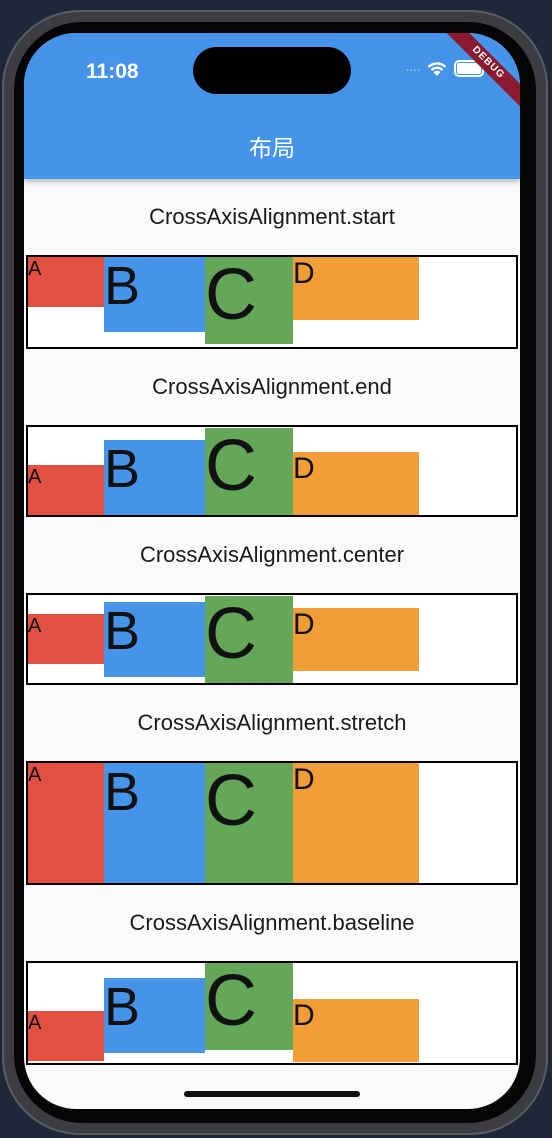 Image resolution: width=552 pixels, height=1138 pixels. I want to click on dynamic-island, so click(272, 70).